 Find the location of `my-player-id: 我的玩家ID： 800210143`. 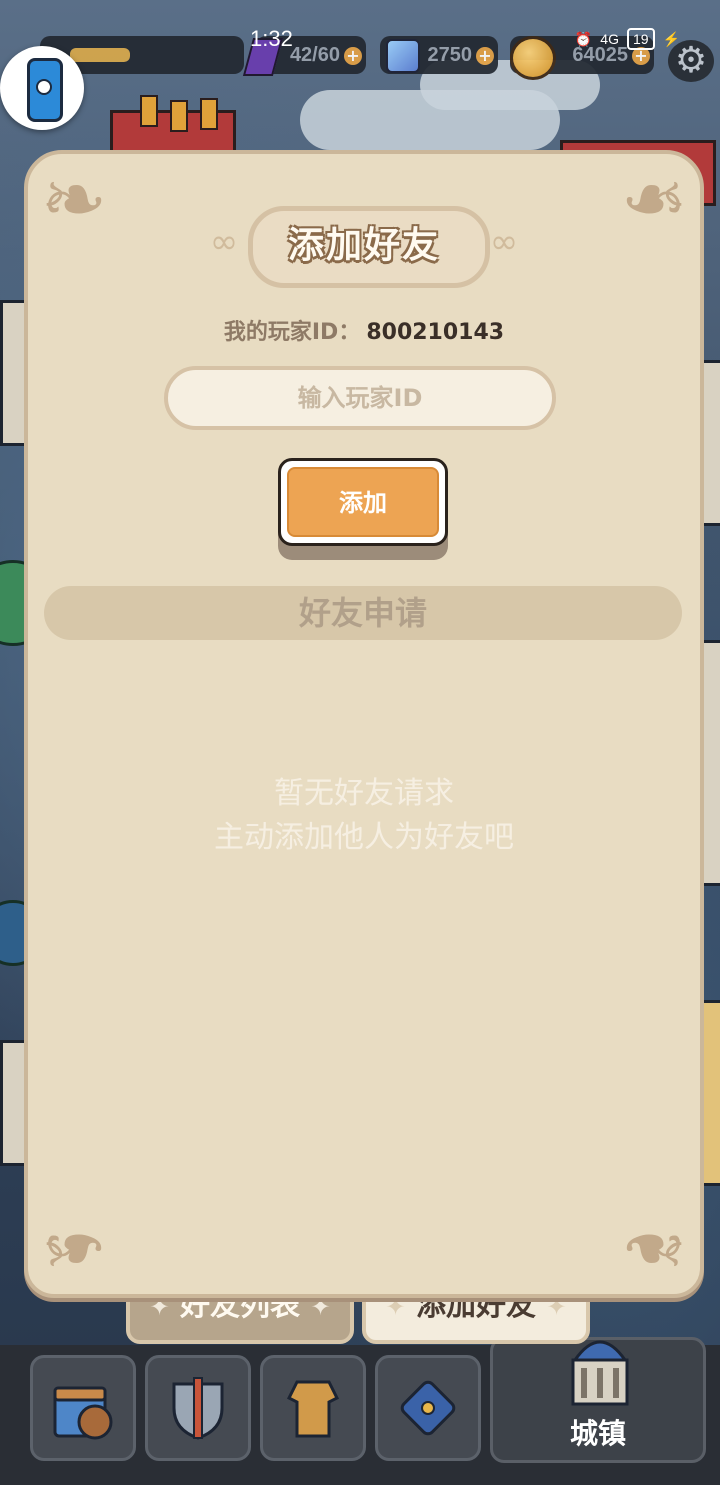

my-player-id: 我的玩家ID： 800210143 is located at coordinates (364, 330).